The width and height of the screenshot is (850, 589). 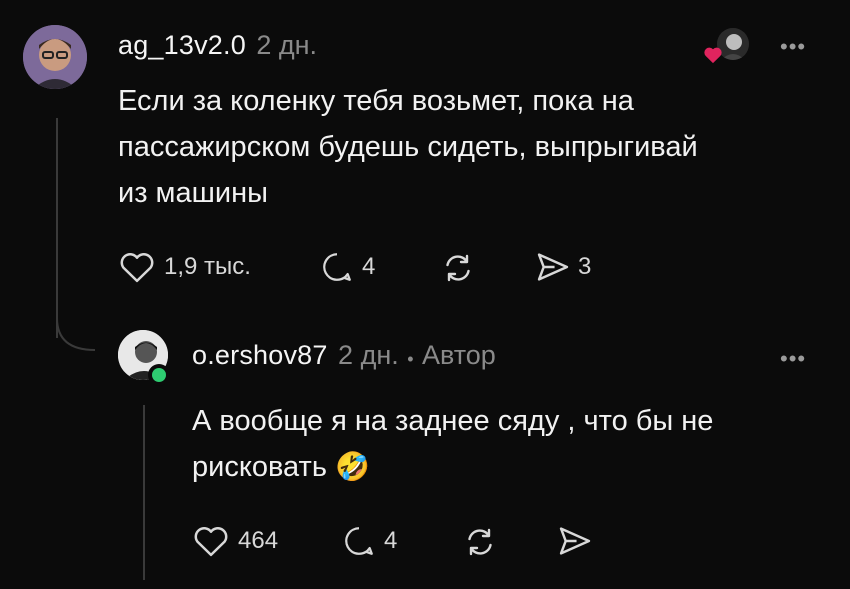 What do you see at coordinates (726, 48) in the screenshot?
I see `liked-by-author` at bounding box center [726, 48].